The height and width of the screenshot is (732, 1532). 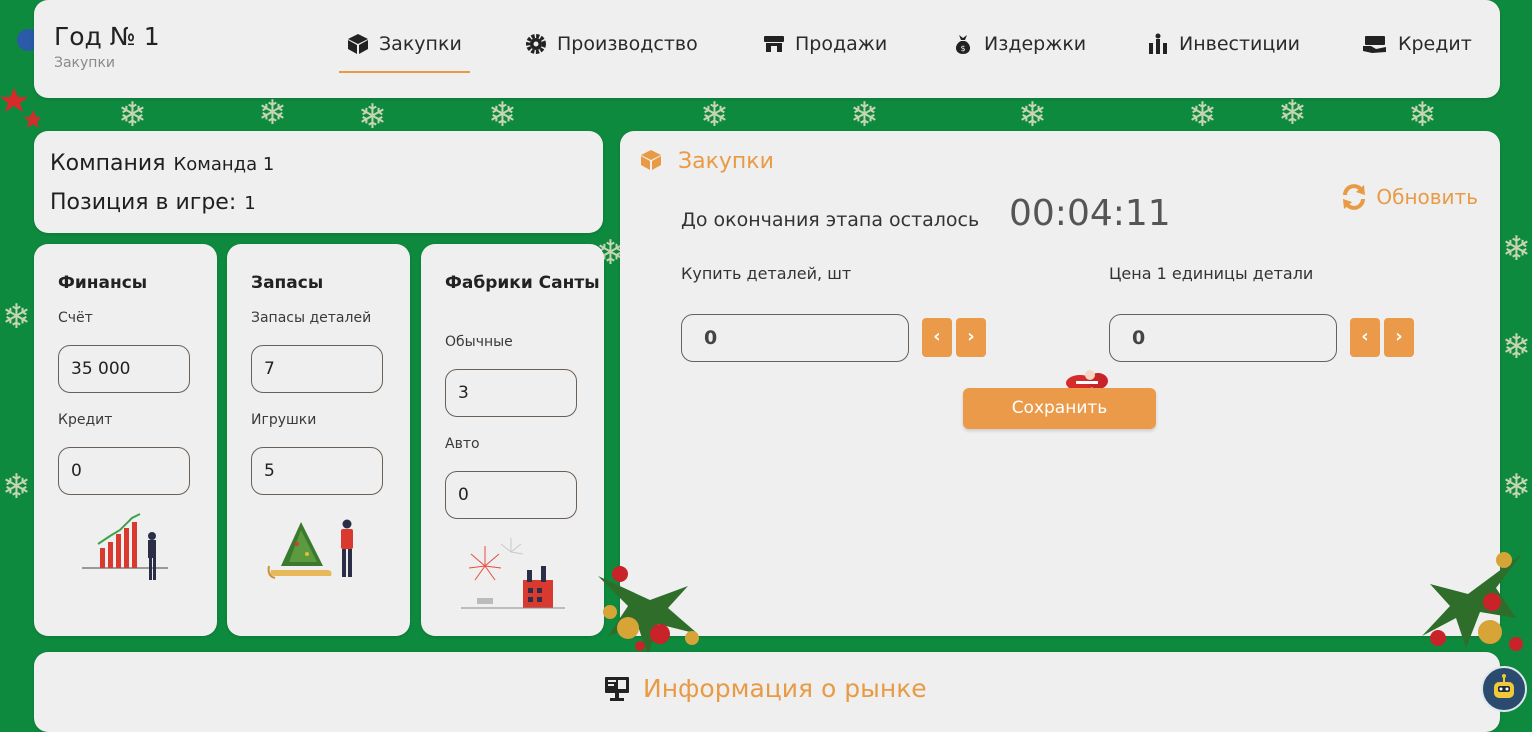 I want to click on regular-factories-field: 3, so click(x=511, y=393).